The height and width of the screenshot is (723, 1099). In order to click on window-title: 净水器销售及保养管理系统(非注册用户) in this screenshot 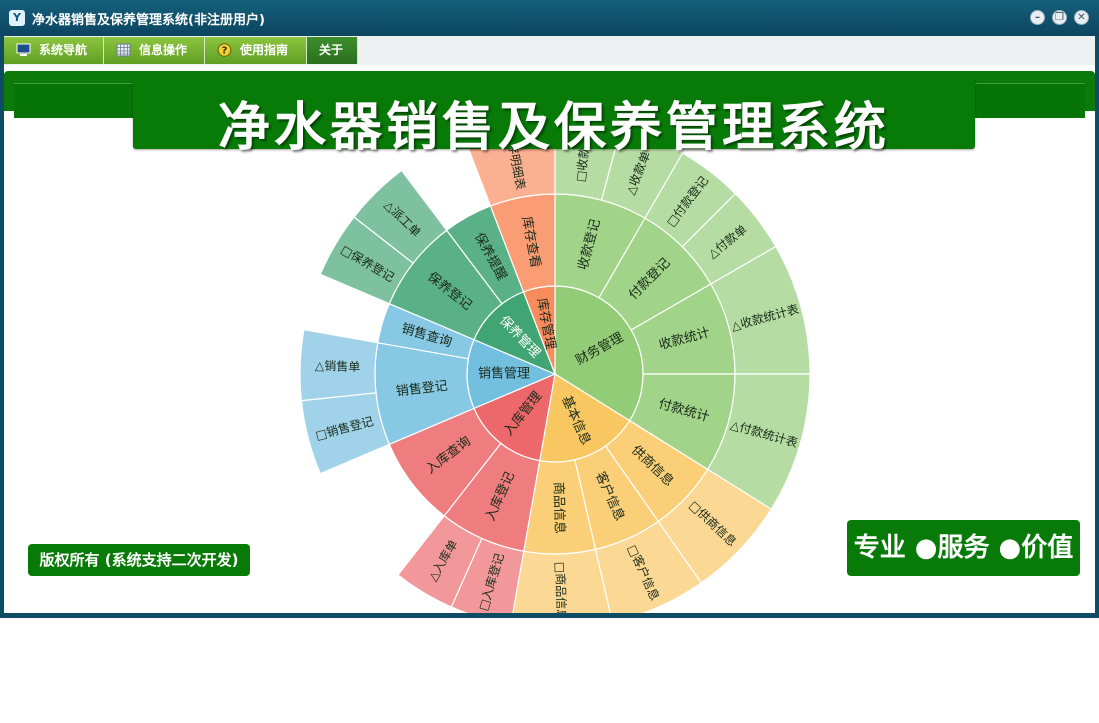, I will do `click(148, 20)`.